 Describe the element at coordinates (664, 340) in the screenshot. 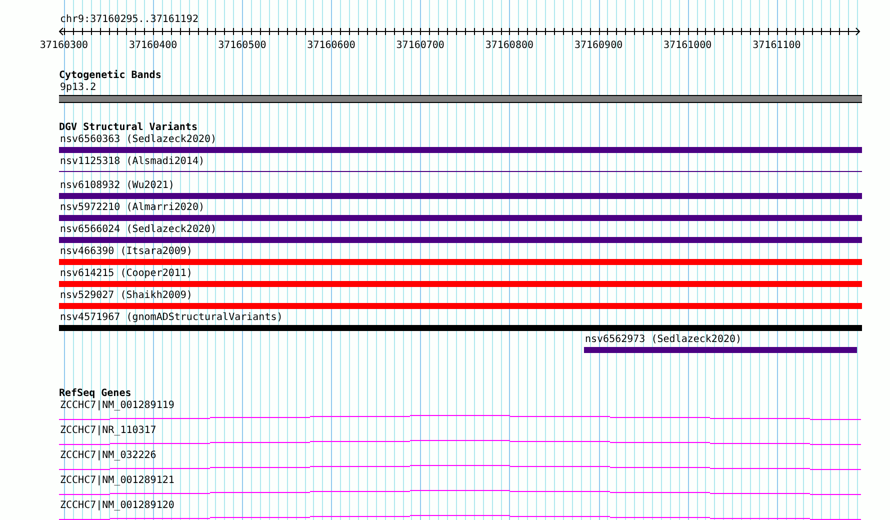

I see `variant-label: nsv6562973 (Sedlazeck2020)` at that location.